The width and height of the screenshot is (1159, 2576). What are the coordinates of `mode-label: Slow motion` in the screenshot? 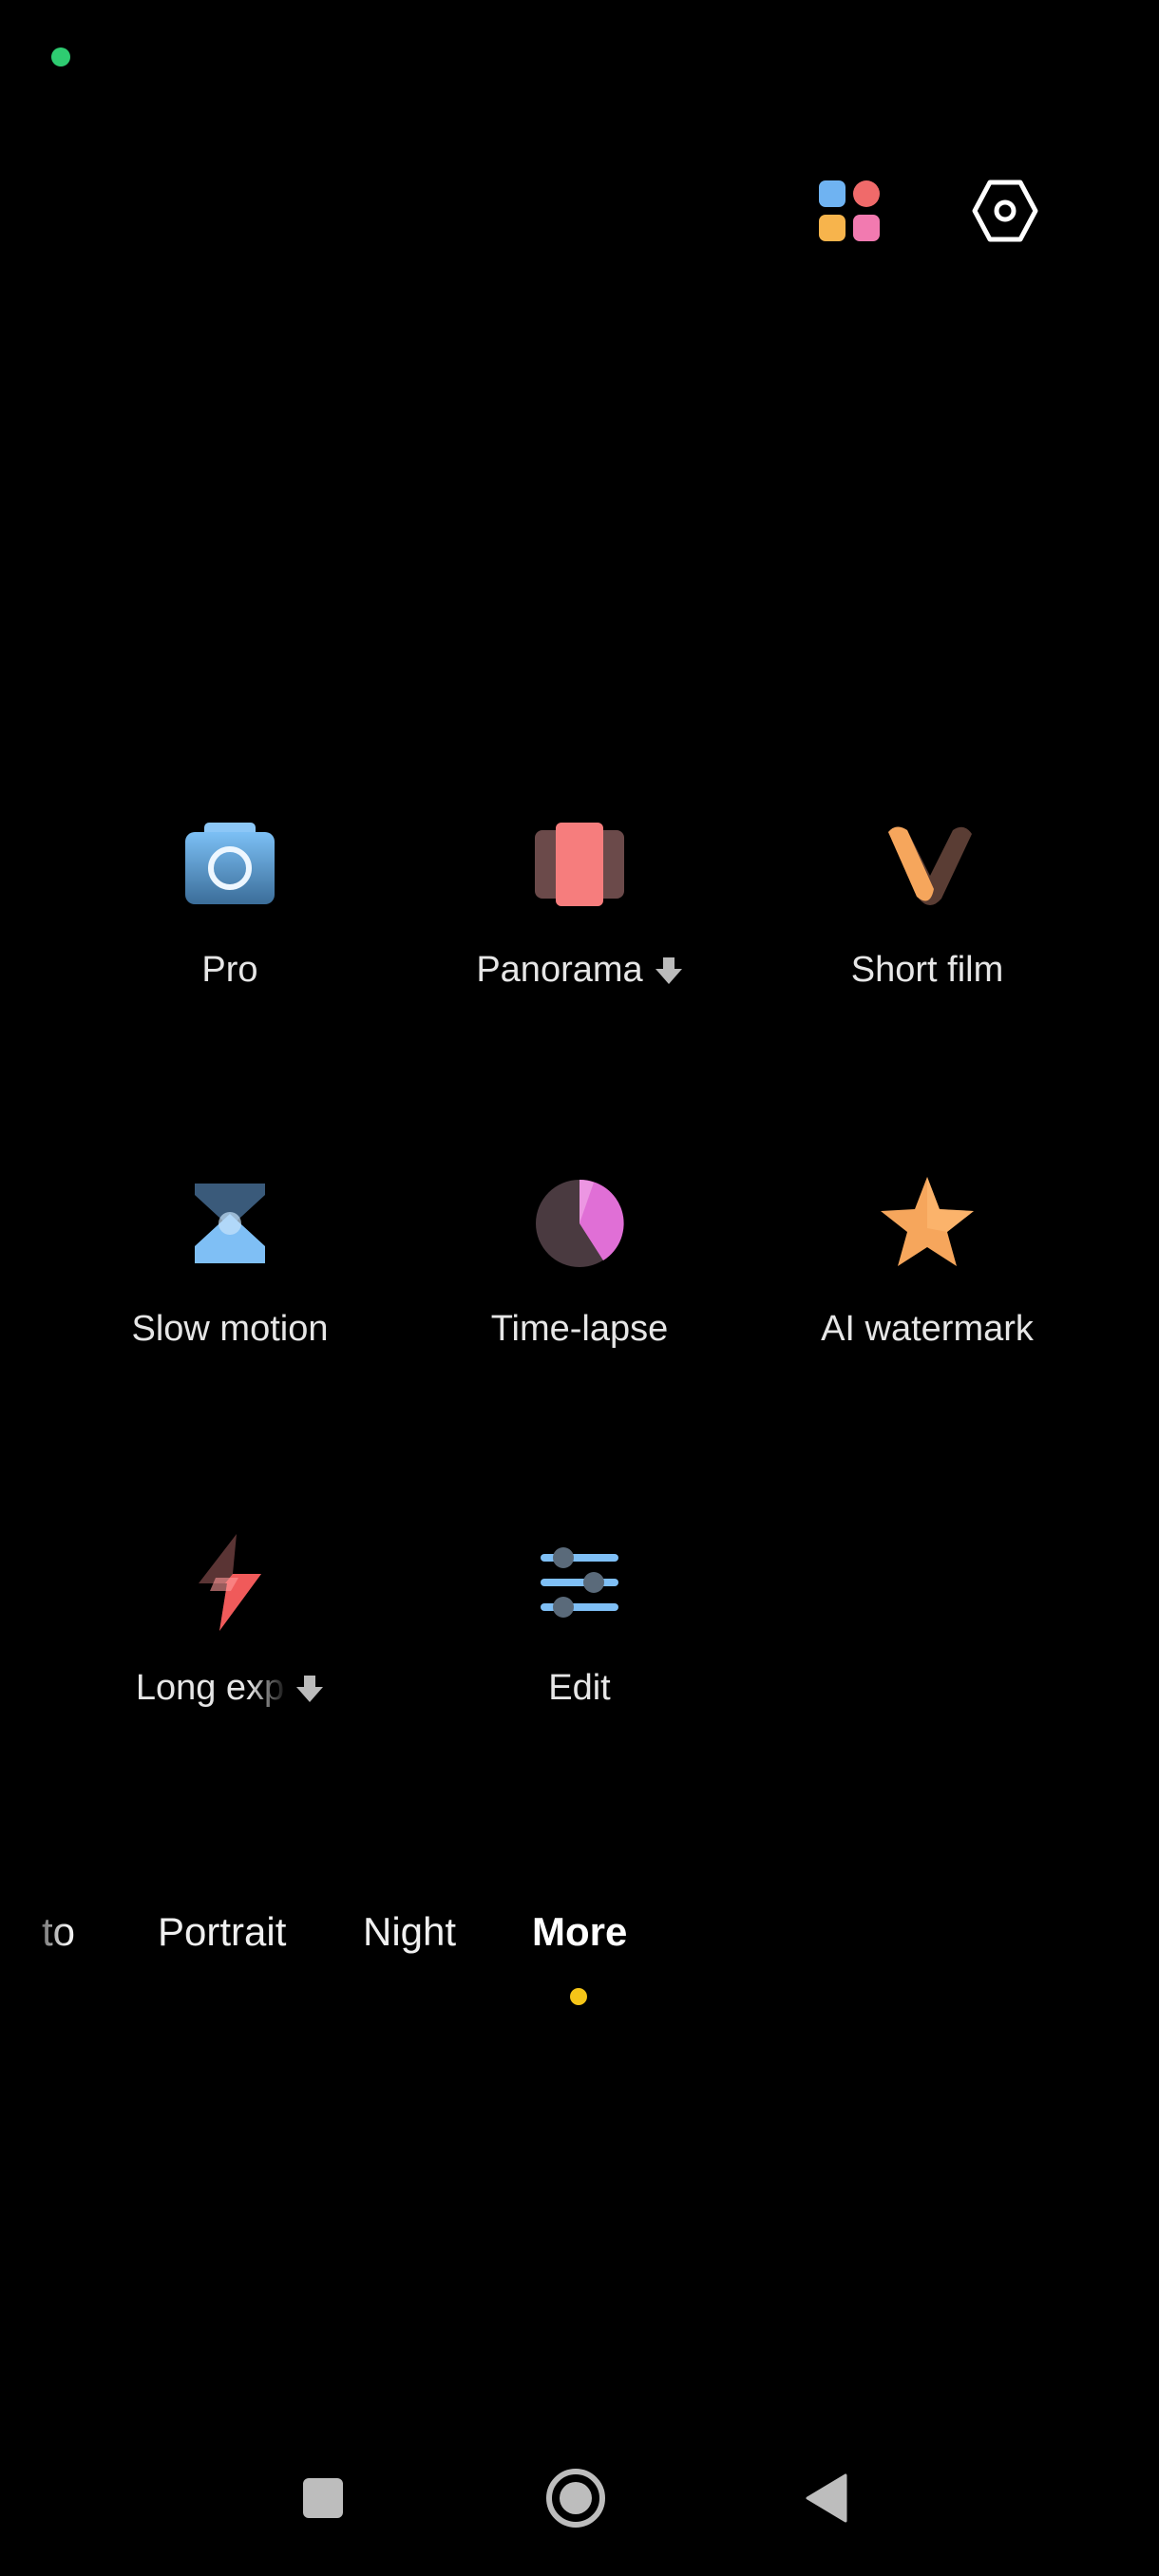 It's located at (230, 1329).